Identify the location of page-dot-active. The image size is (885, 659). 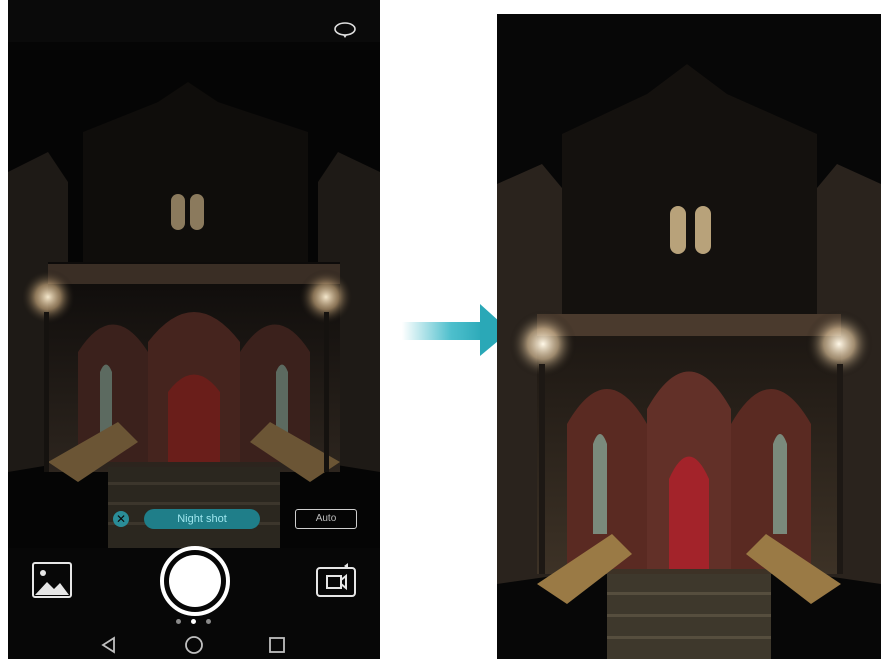
(193, 621).